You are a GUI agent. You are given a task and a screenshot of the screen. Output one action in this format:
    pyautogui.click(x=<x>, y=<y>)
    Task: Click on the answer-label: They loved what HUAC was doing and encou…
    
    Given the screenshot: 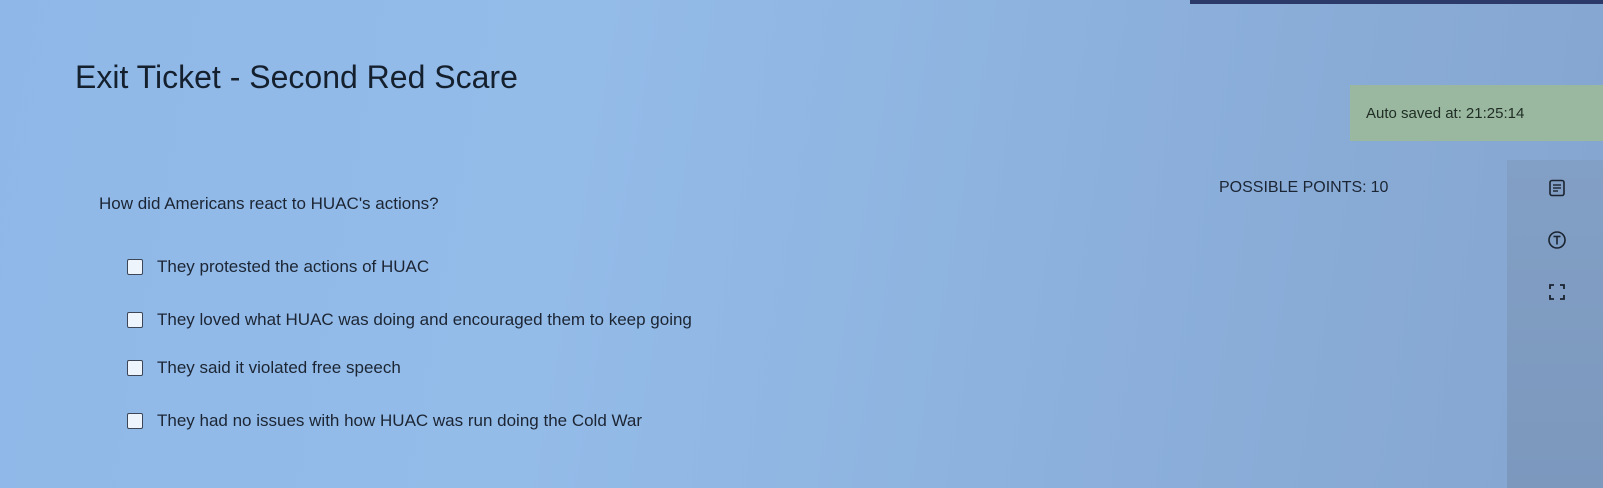 What is the action you would take?
    pyautogui.click(x=424, y=319)
    